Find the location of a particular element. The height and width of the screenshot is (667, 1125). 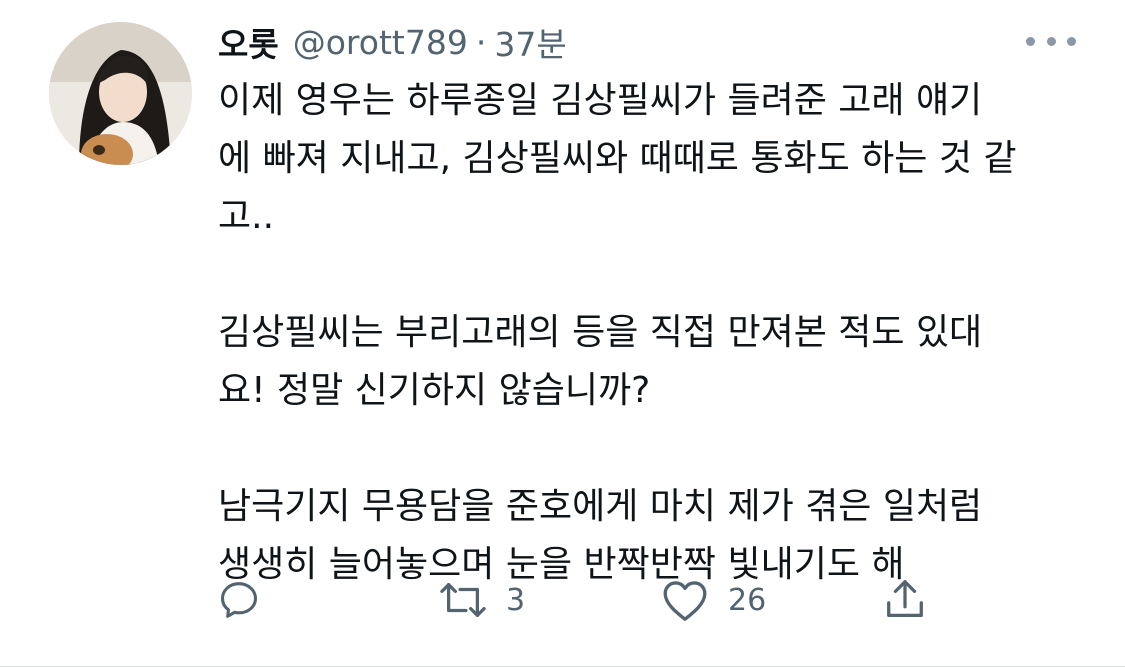

share-button is located at coordinates (905, 600).